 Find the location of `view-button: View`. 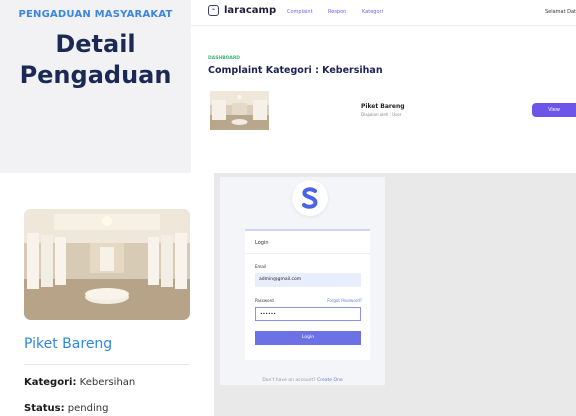

view-button: View is located at coordinates (554, 110).